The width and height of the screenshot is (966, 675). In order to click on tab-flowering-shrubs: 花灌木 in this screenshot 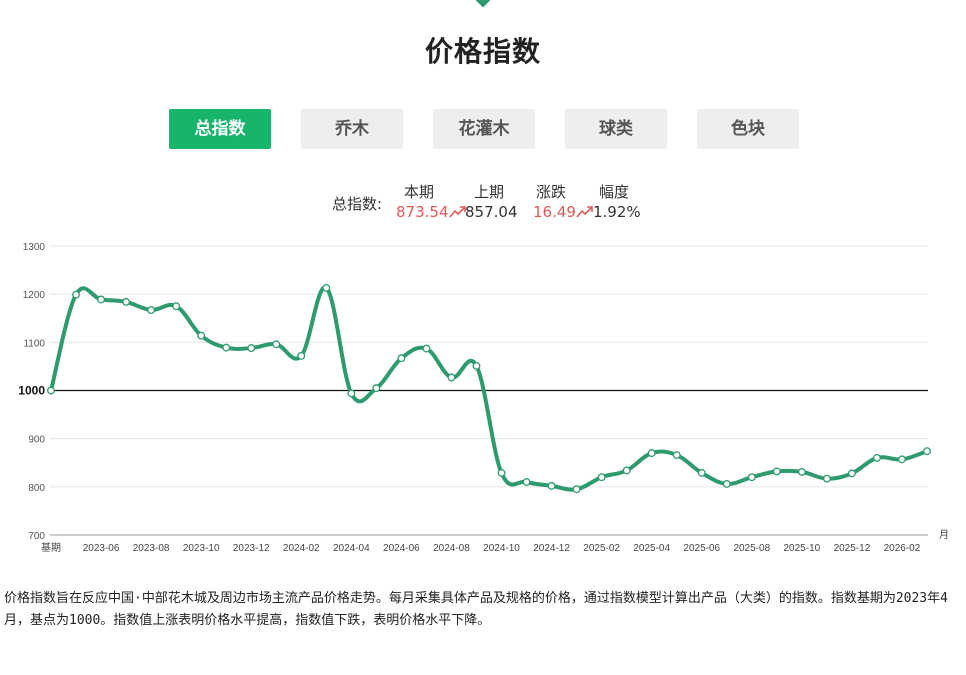, I will do `click(484, 129)`.